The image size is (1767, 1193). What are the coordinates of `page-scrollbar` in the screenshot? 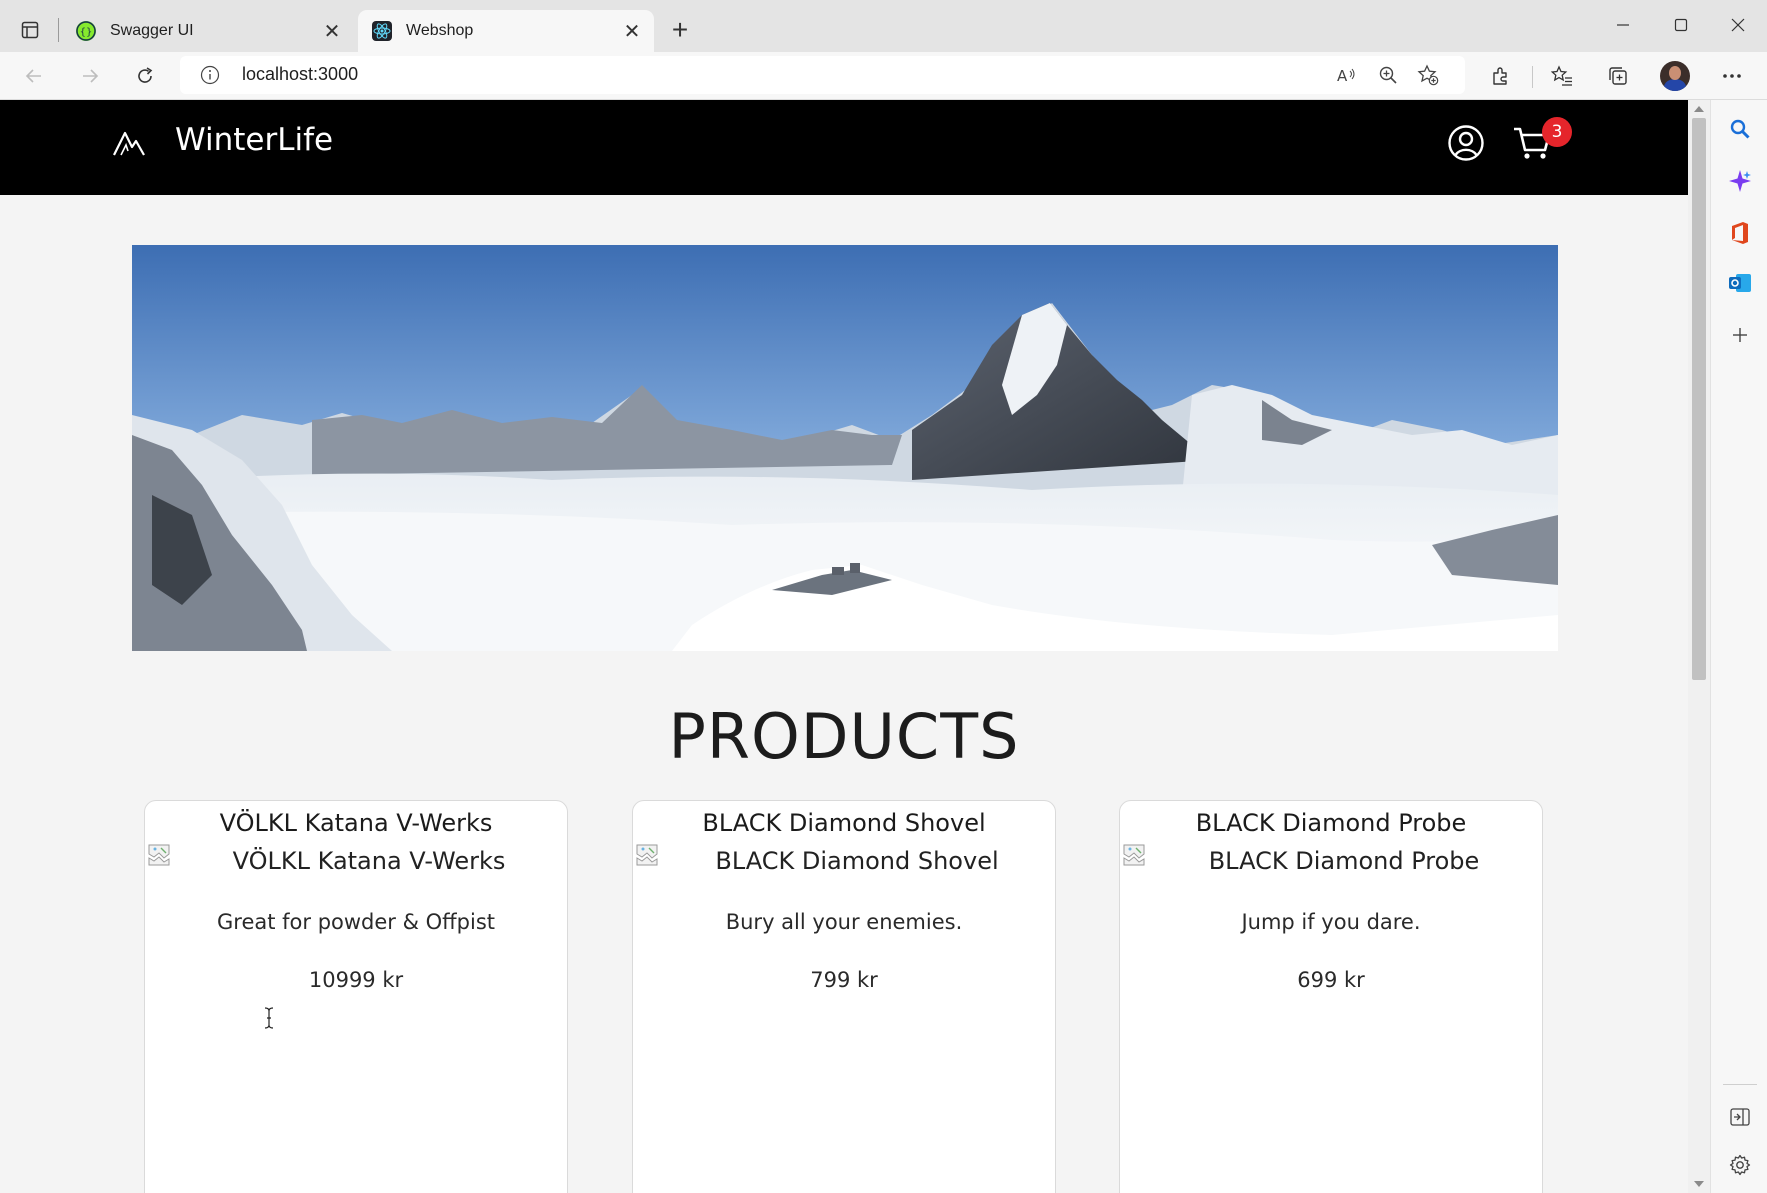 It's located at (1699, 646).